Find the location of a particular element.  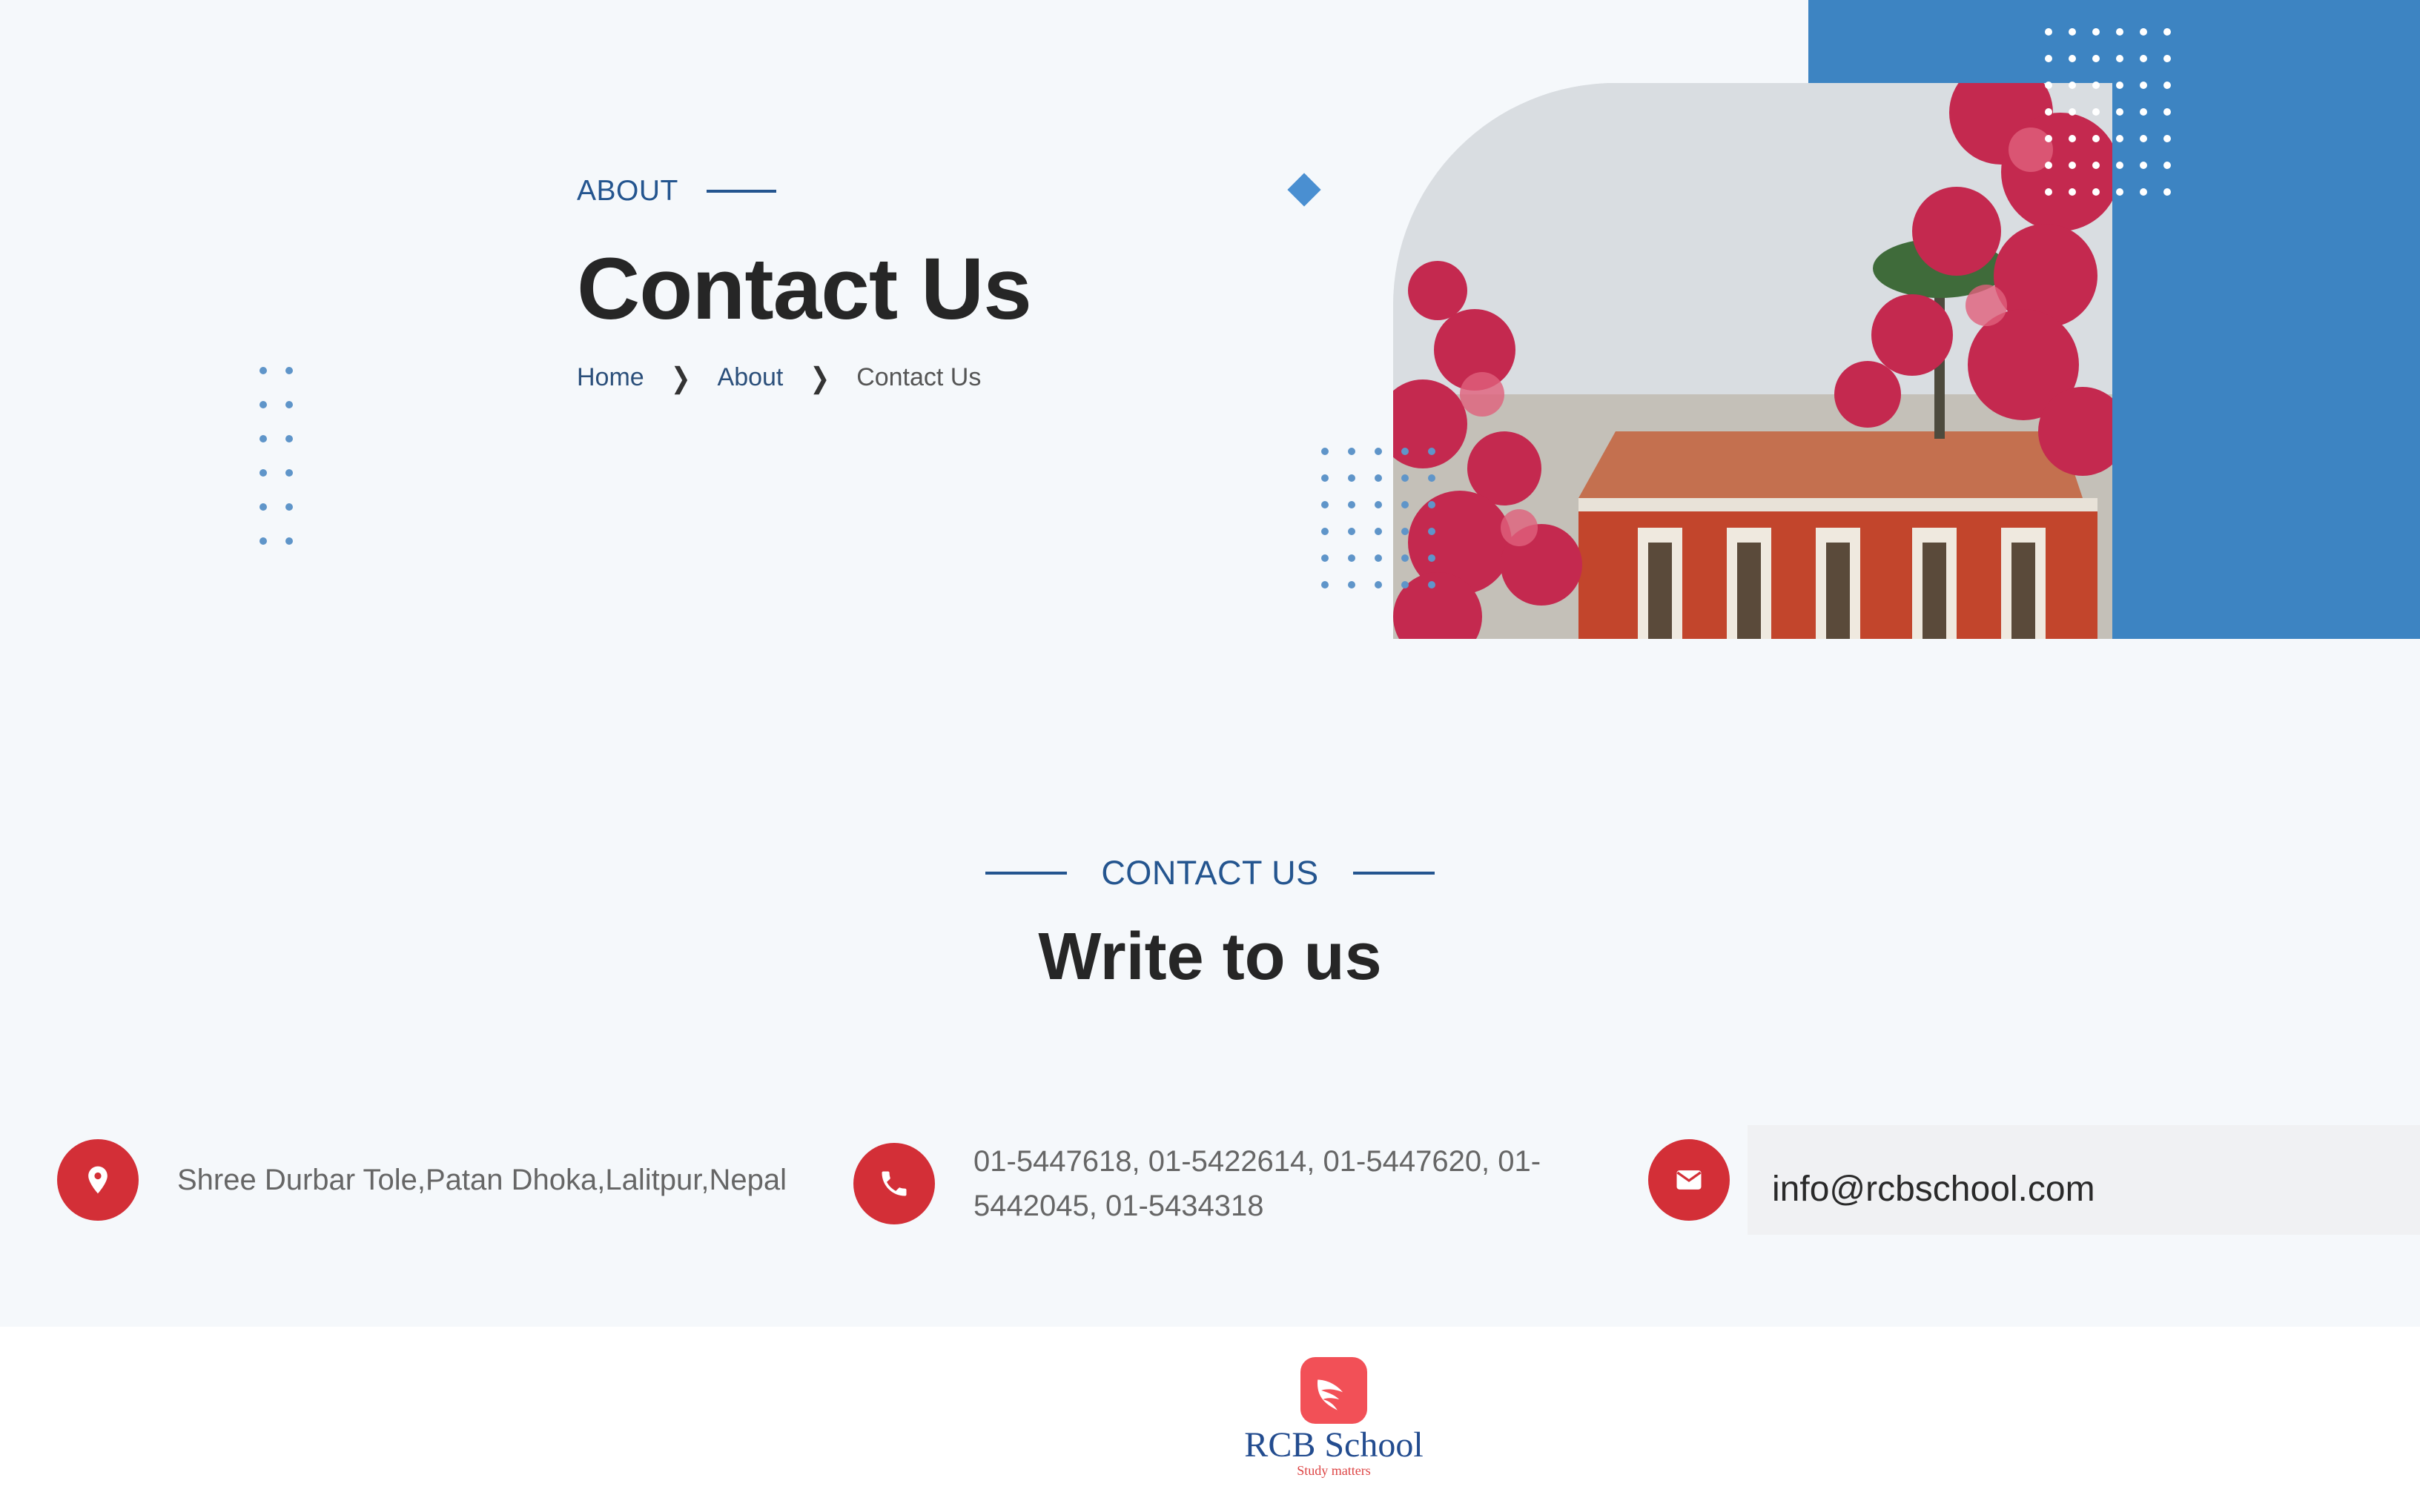

breadcrumb: Home ❯ About ❯ Contact Us is located at coordinates (779, 378).